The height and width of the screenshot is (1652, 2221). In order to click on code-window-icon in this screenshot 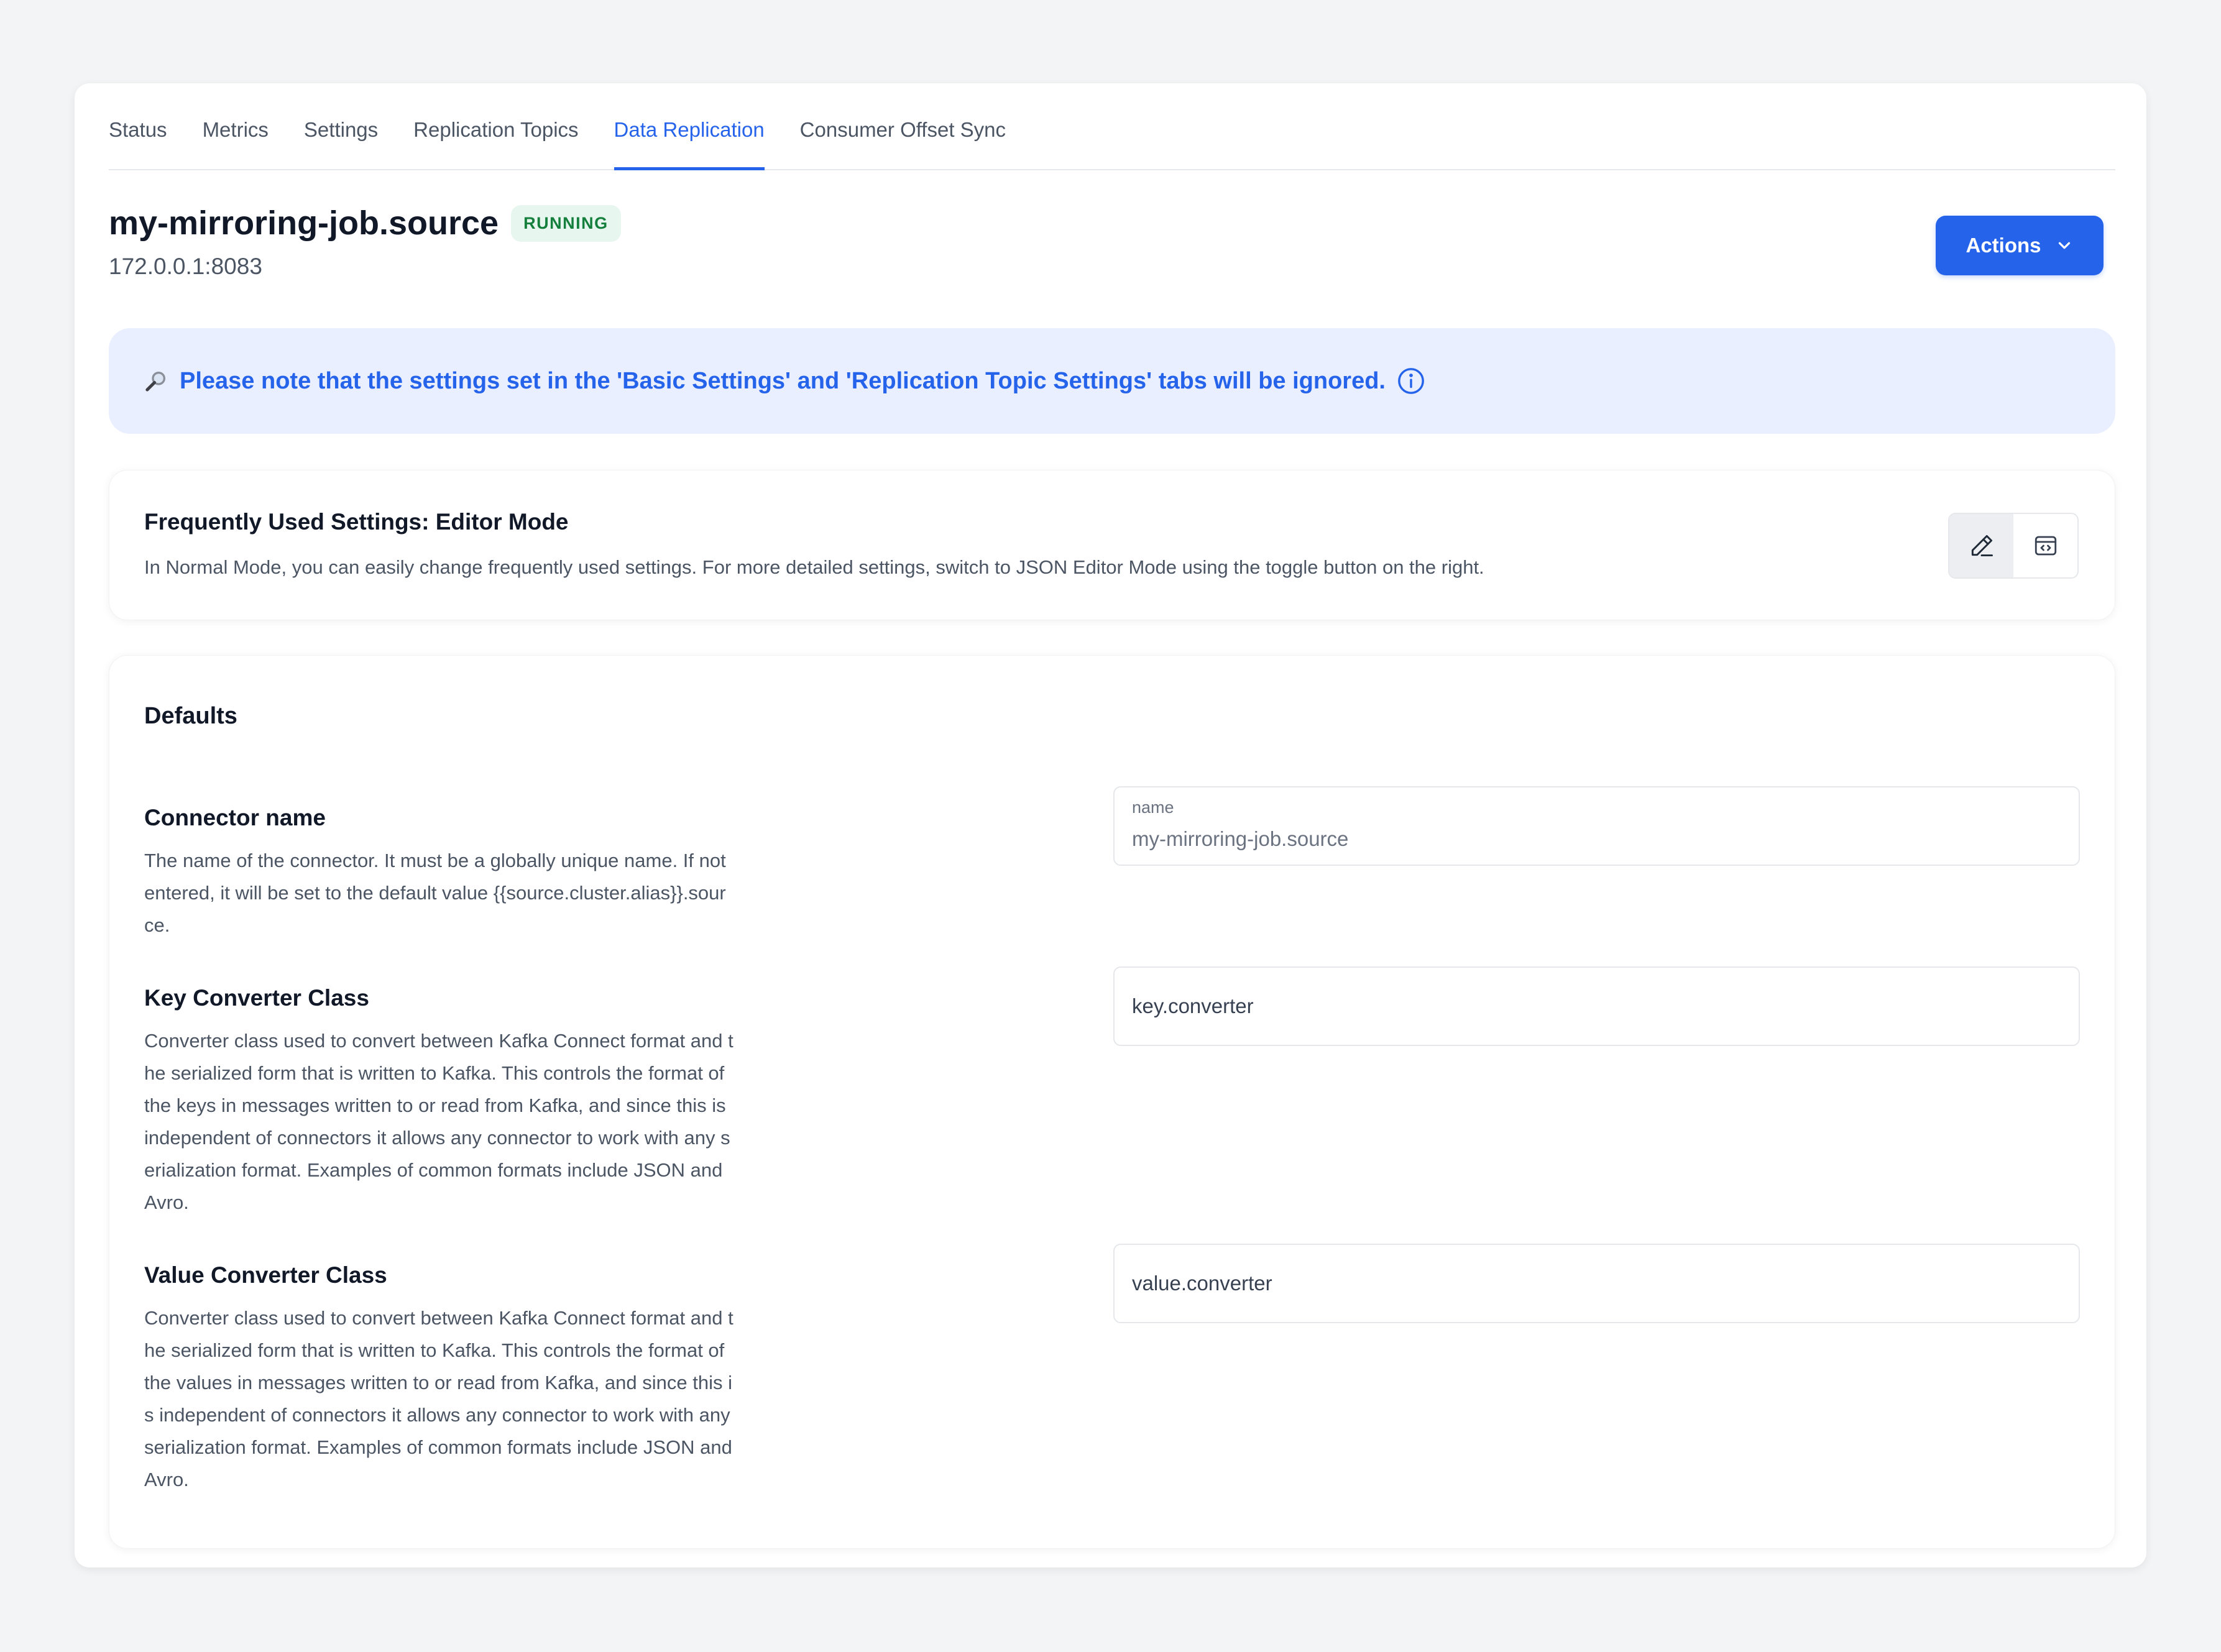, I will do `click(2045, 546)`.